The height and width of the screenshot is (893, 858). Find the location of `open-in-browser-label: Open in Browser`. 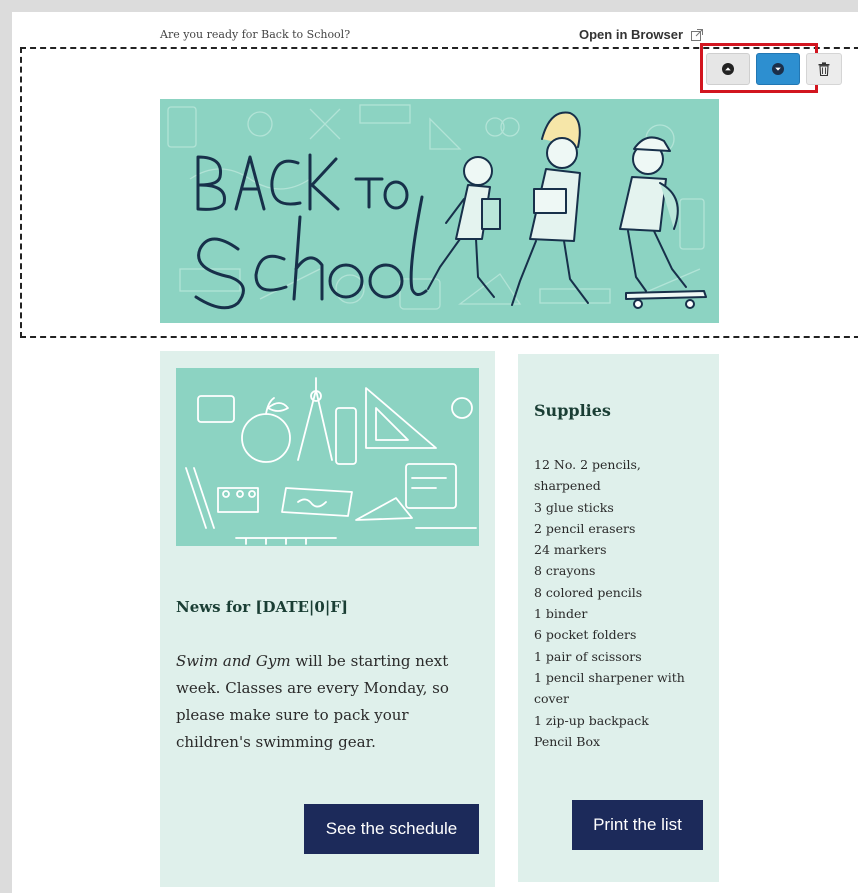

open-in-browser-label: Open in Browser is located at coordinates (631, 34).